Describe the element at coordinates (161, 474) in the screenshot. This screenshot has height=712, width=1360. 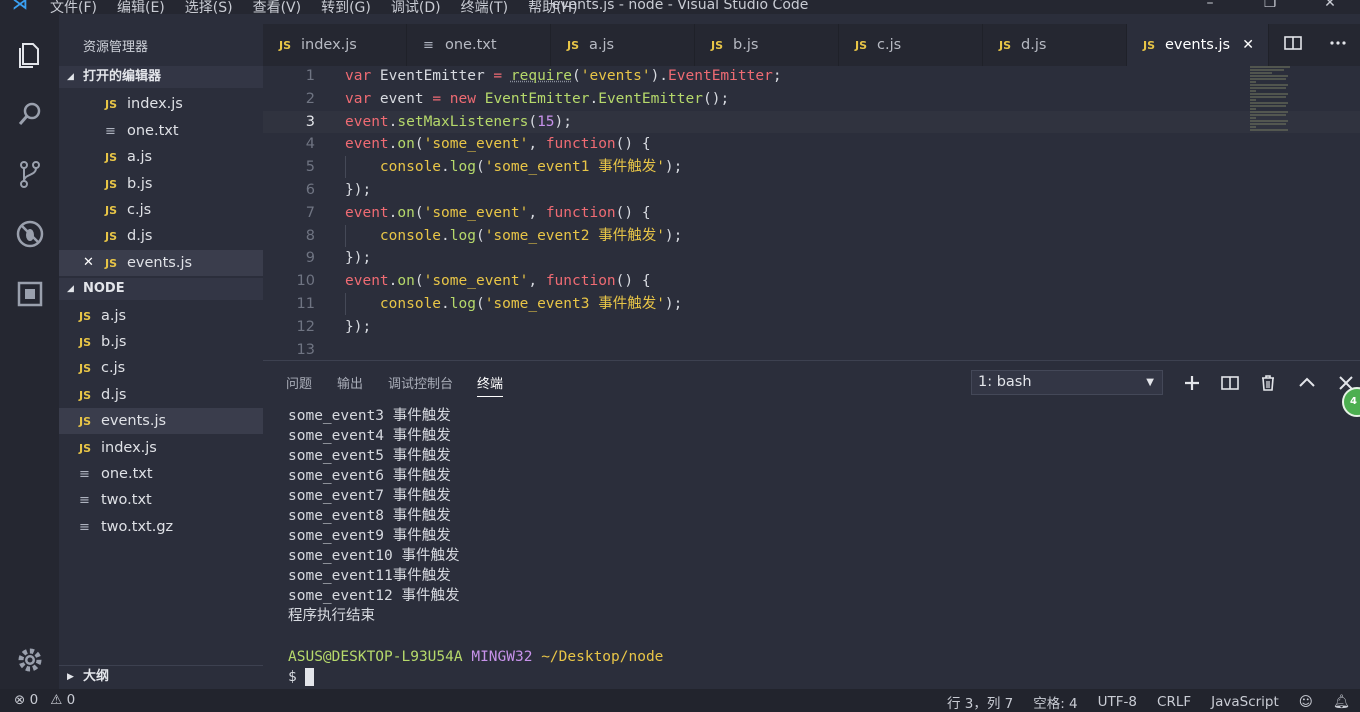
I see `file-item: ≡ one.txt` at that location.